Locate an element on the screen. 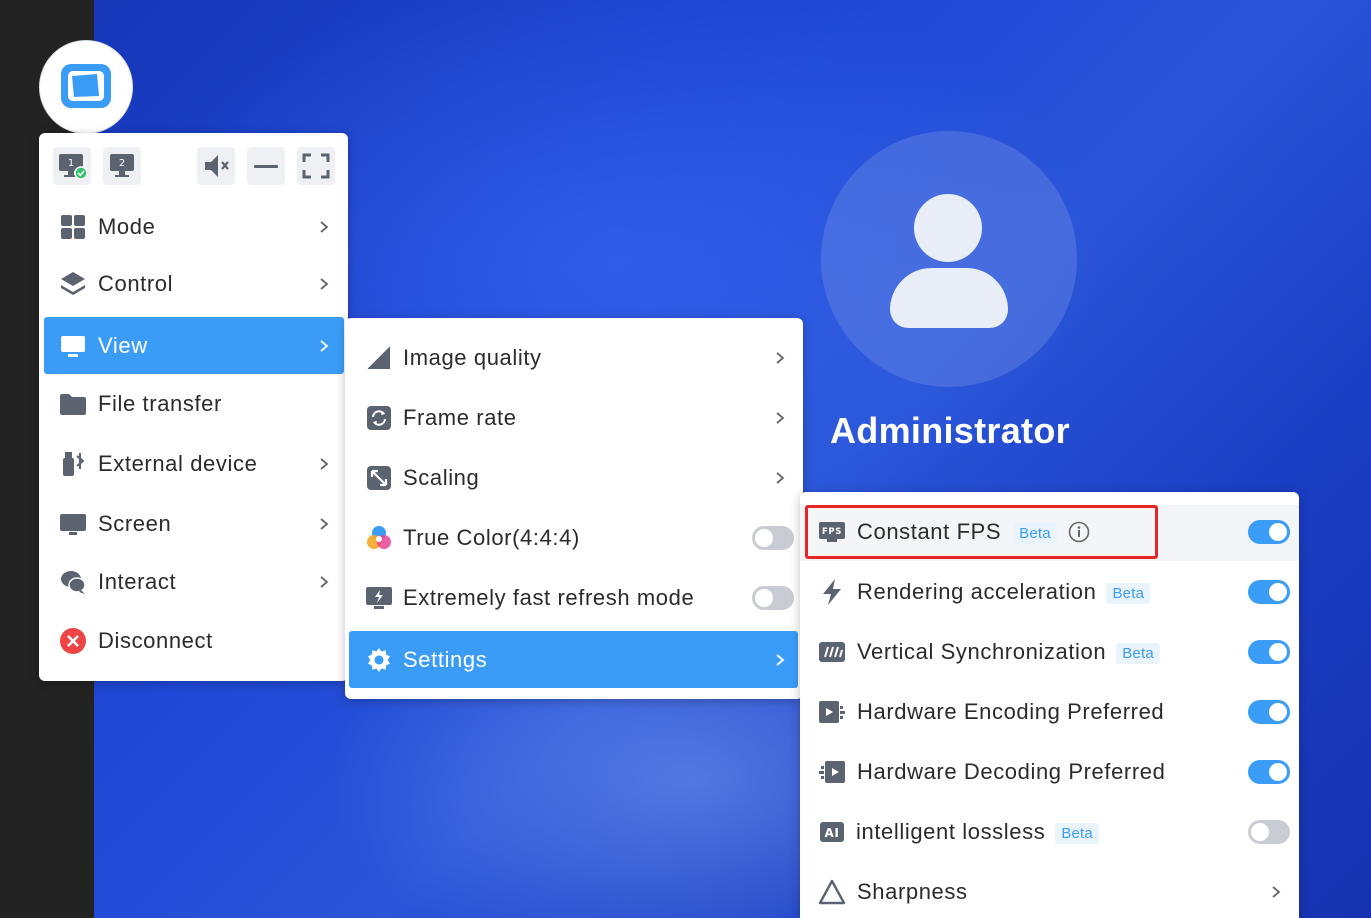 This screenshot has width=1371, height=918. user-avatar-body is located at coordinates (949, 298).